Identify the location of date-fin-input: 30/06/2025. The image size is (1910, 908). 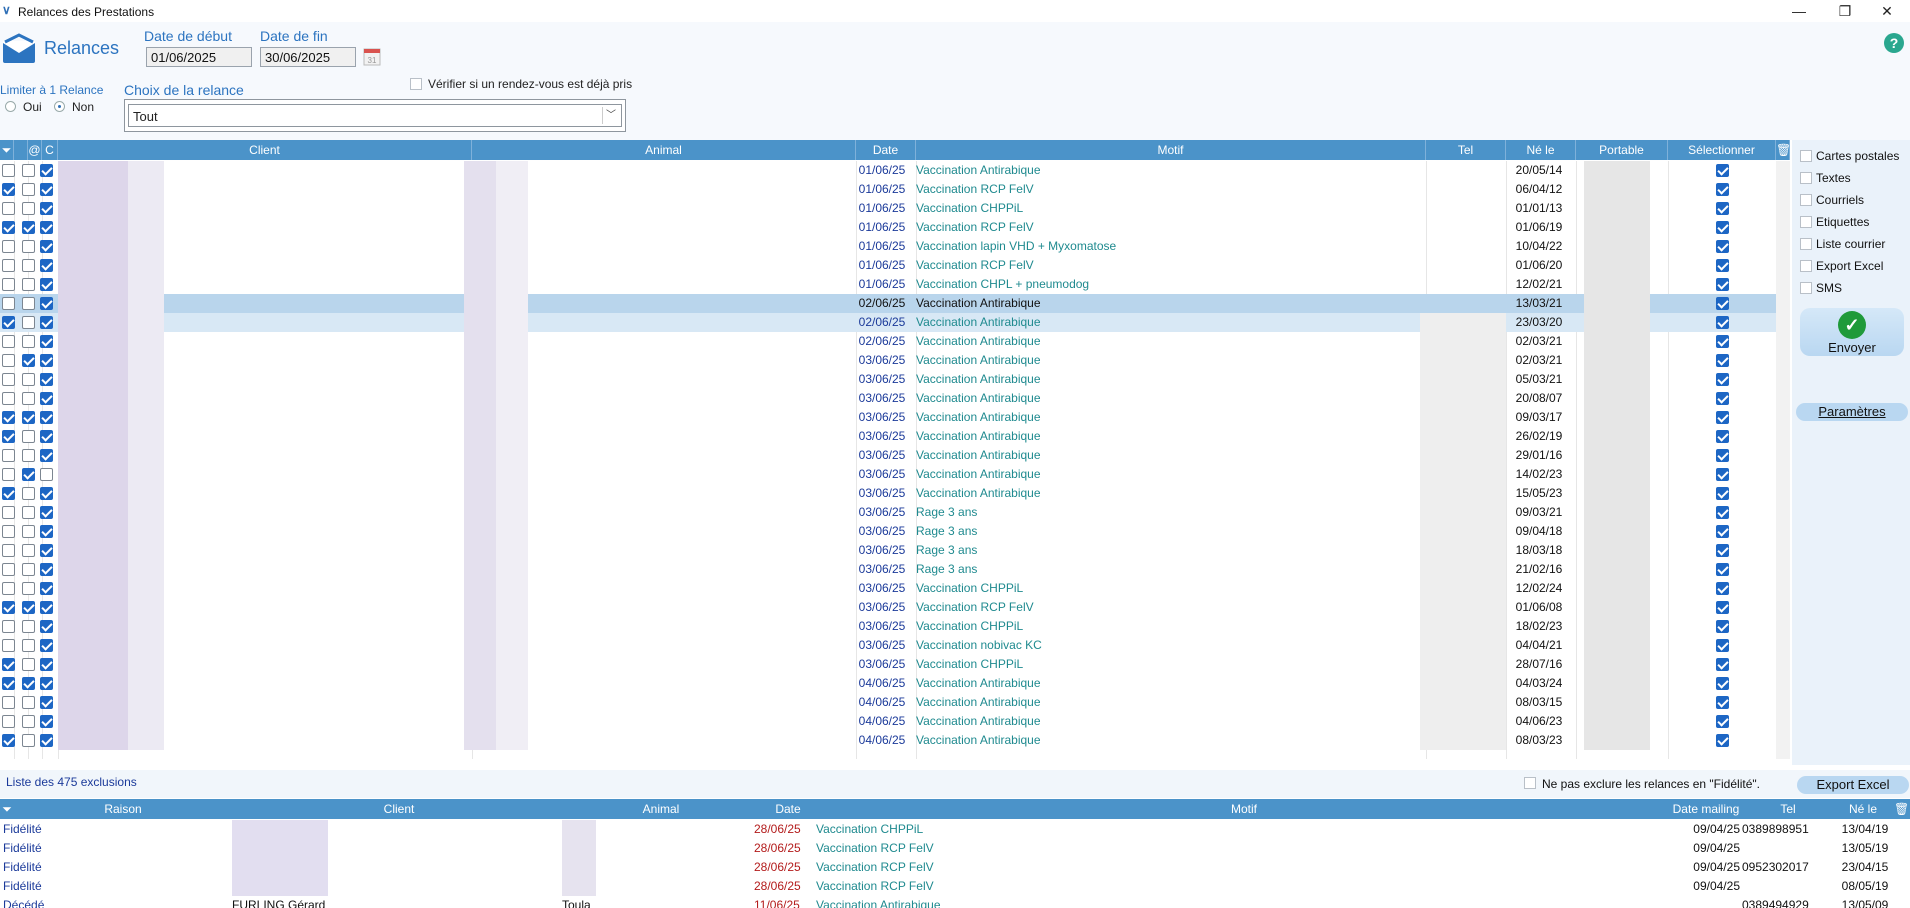
(308, 57).